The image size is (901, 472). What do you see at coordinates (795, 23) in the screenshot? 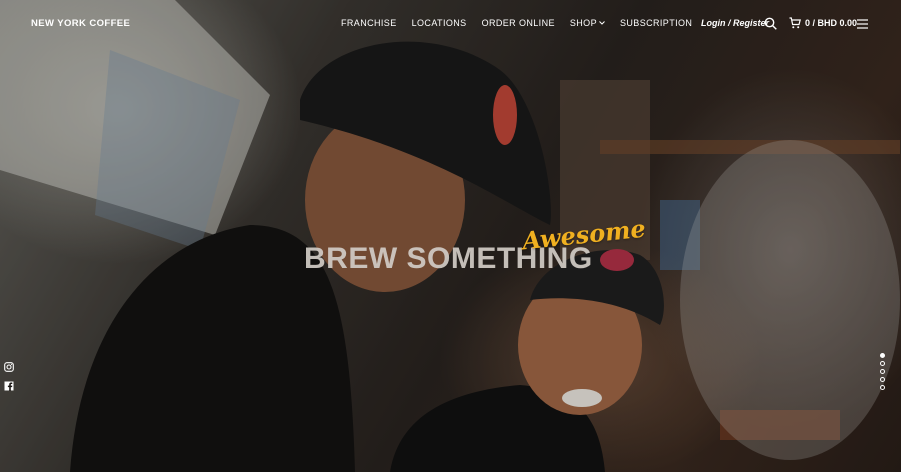
I see `cart-icon` at bounding box center [795, 23].